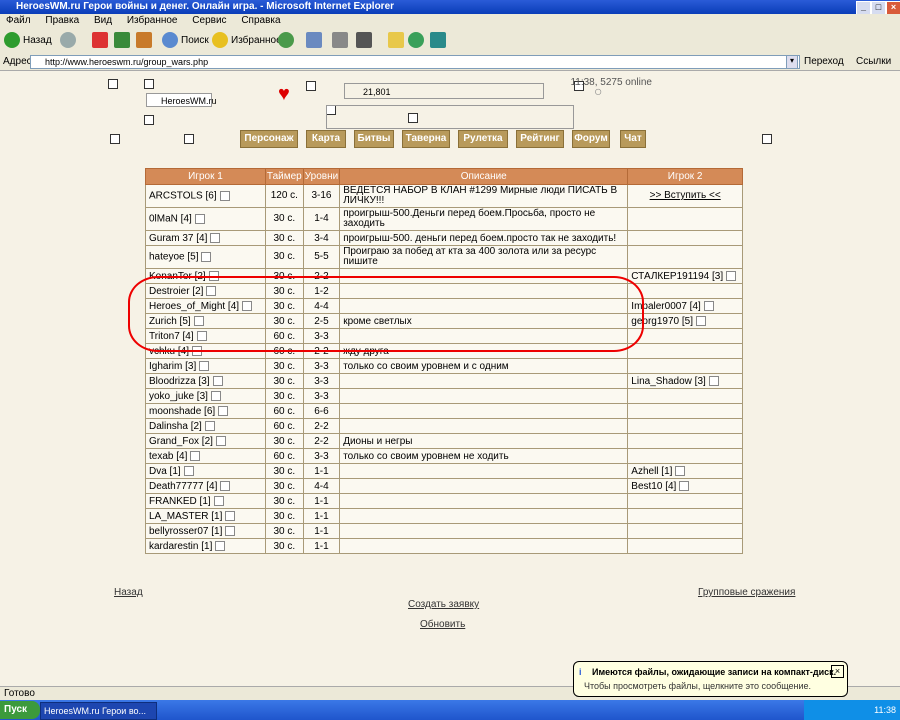 The height and width of the screenshot is (720, 900). I want to click on player2-cell-text: >> Вступить <<, so click(685, 195).